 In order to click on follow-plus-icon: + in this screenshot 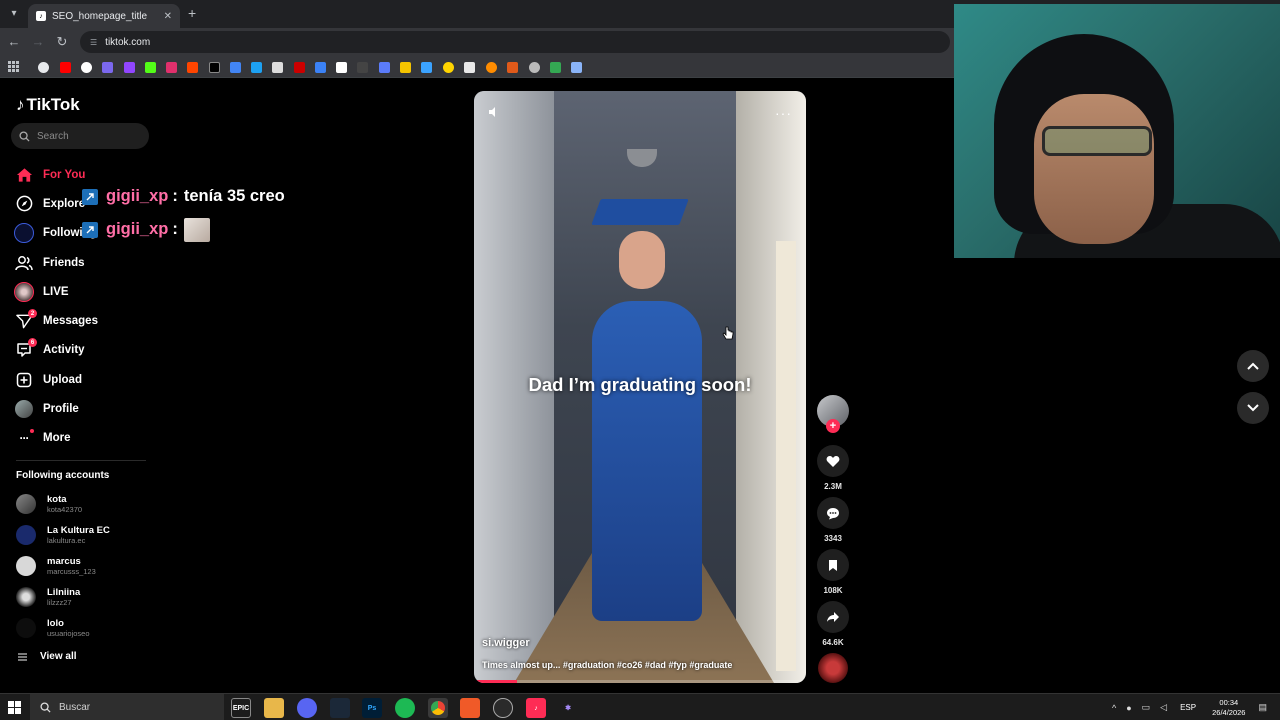, I will do `click(833, 426)`.